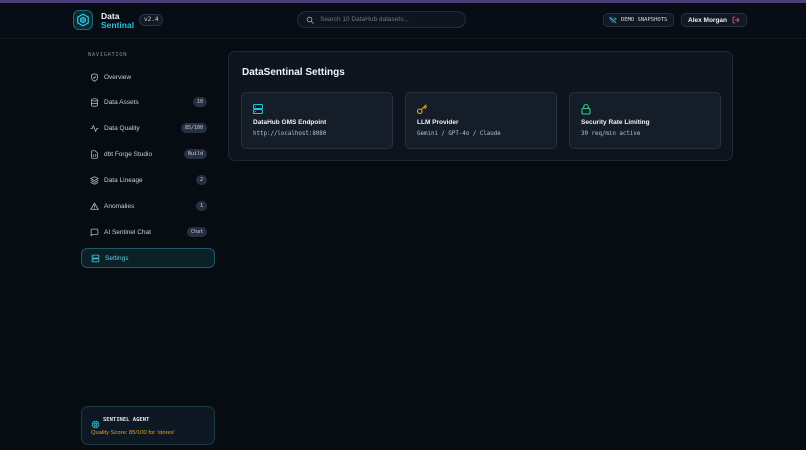  I want to click on sidebar-item-settings: Settings, so click(148, 258).